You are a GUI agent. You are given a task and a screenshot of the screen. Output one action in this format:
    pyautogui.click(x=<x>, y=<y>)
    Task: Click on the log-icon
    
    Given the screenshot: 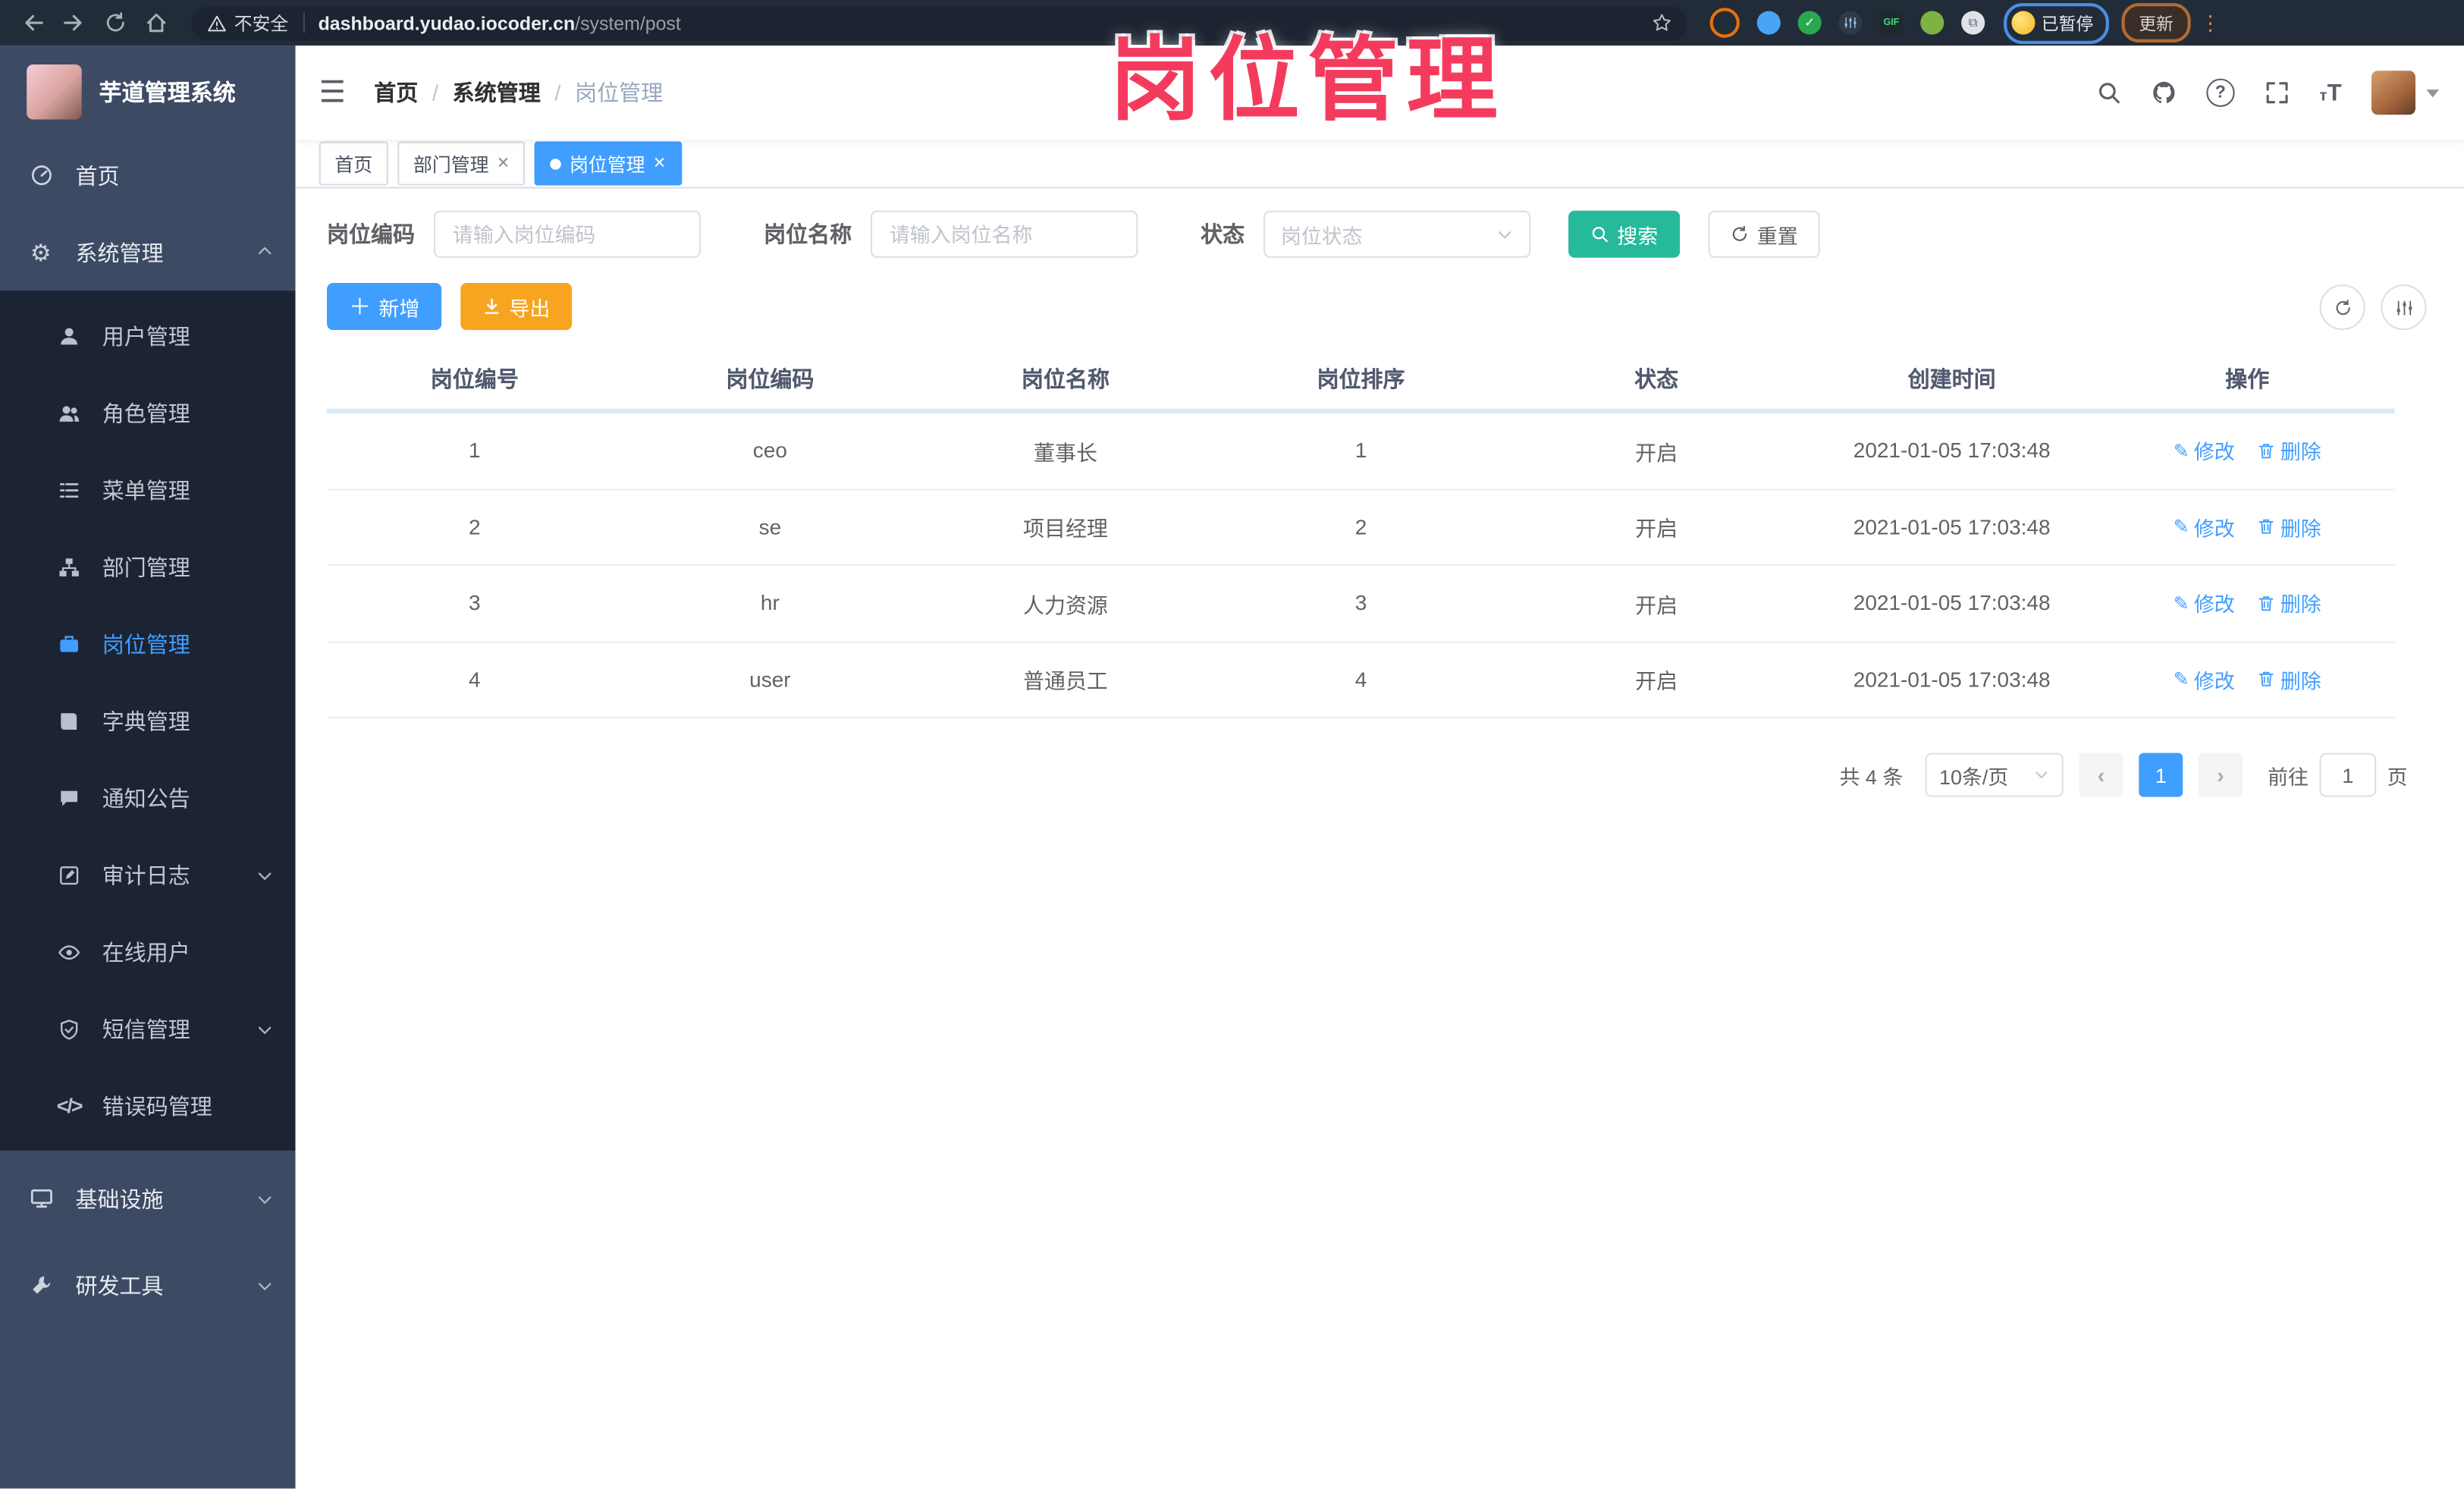 What is the action you would take?
    pyautogui.click(x=69, y=874)
    